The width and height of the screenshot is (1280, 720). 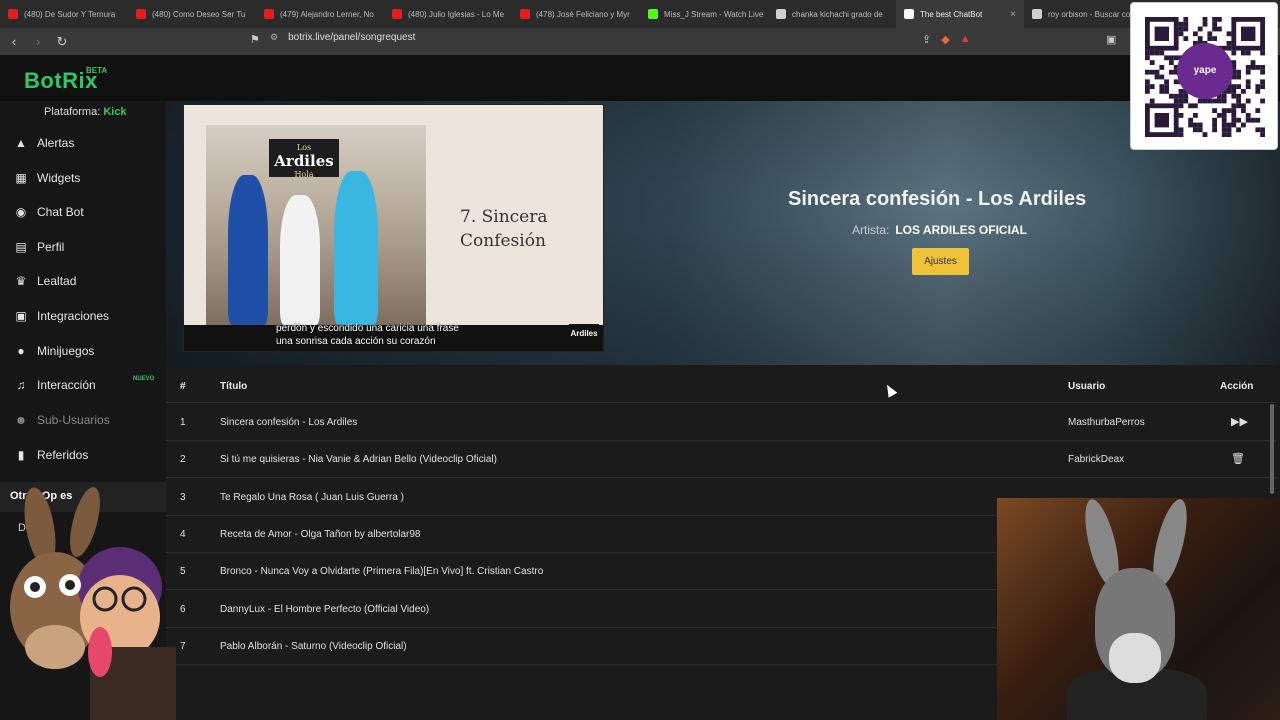 What do you see at coordinates (1013, 14) in the screenshot?
I see `close-tab-icon: ×` at bounding box center [1013, 14].